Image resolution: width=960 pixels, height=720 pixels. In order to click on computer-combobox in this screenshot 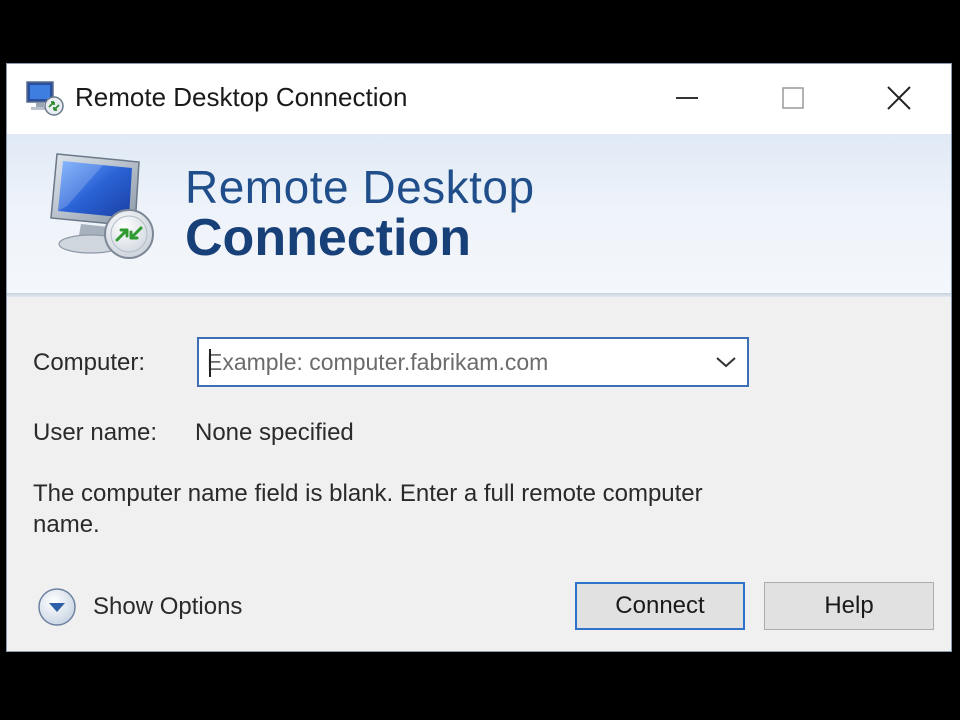, I will do `click(473, 362)`.